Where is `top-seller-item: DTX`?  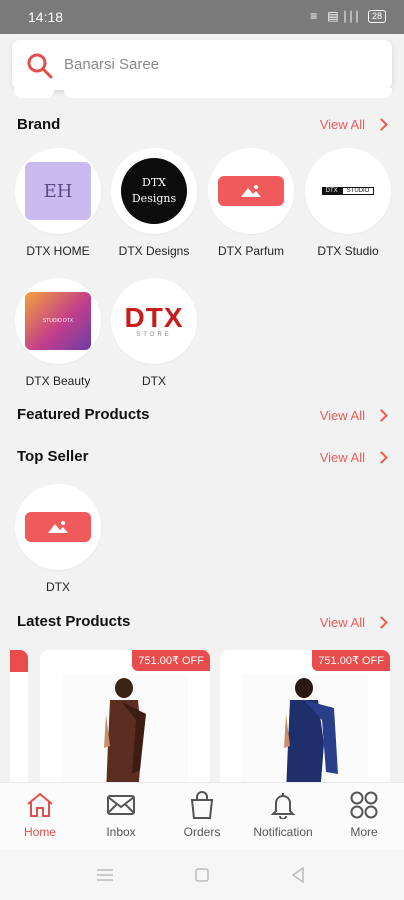
top-seller-item: DTX is located at coordinates (58, 539).